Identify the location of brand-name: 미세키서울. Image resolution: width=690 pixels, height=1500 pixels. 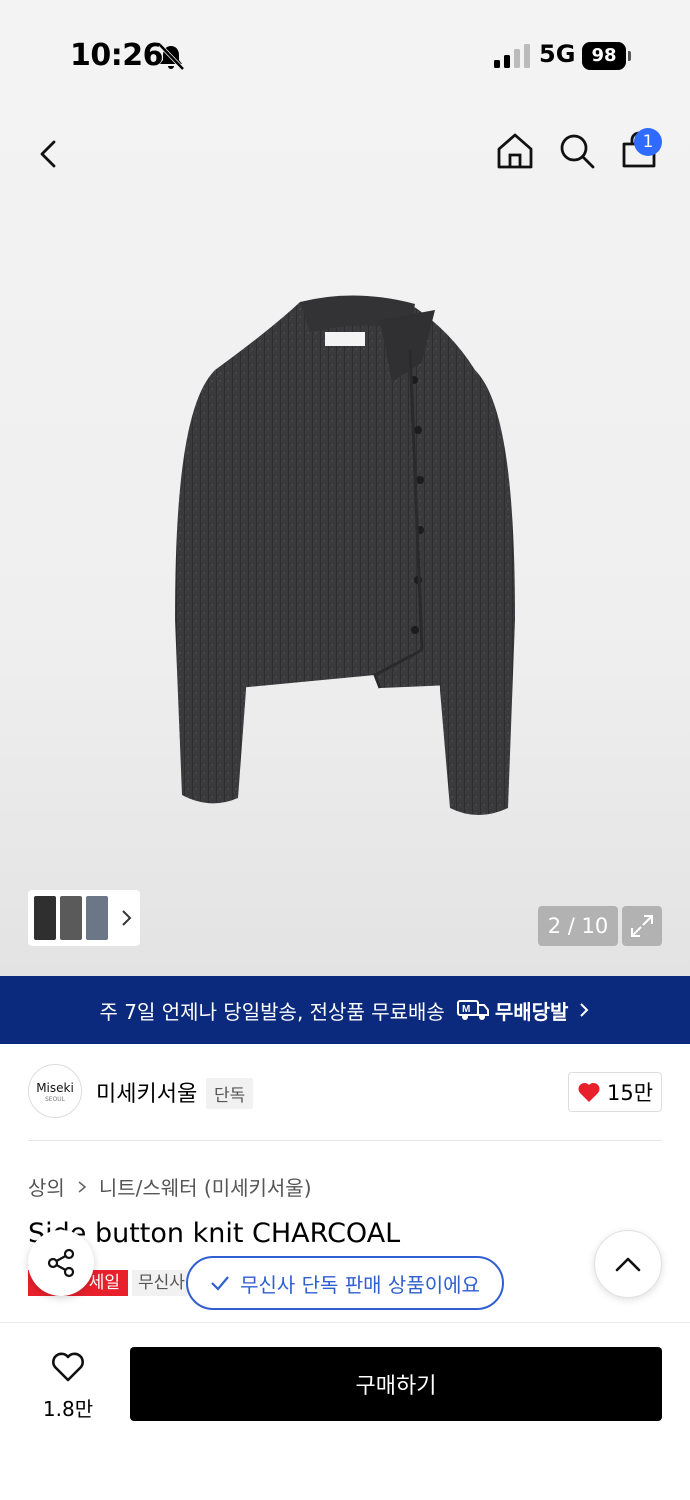
(146, 1092).